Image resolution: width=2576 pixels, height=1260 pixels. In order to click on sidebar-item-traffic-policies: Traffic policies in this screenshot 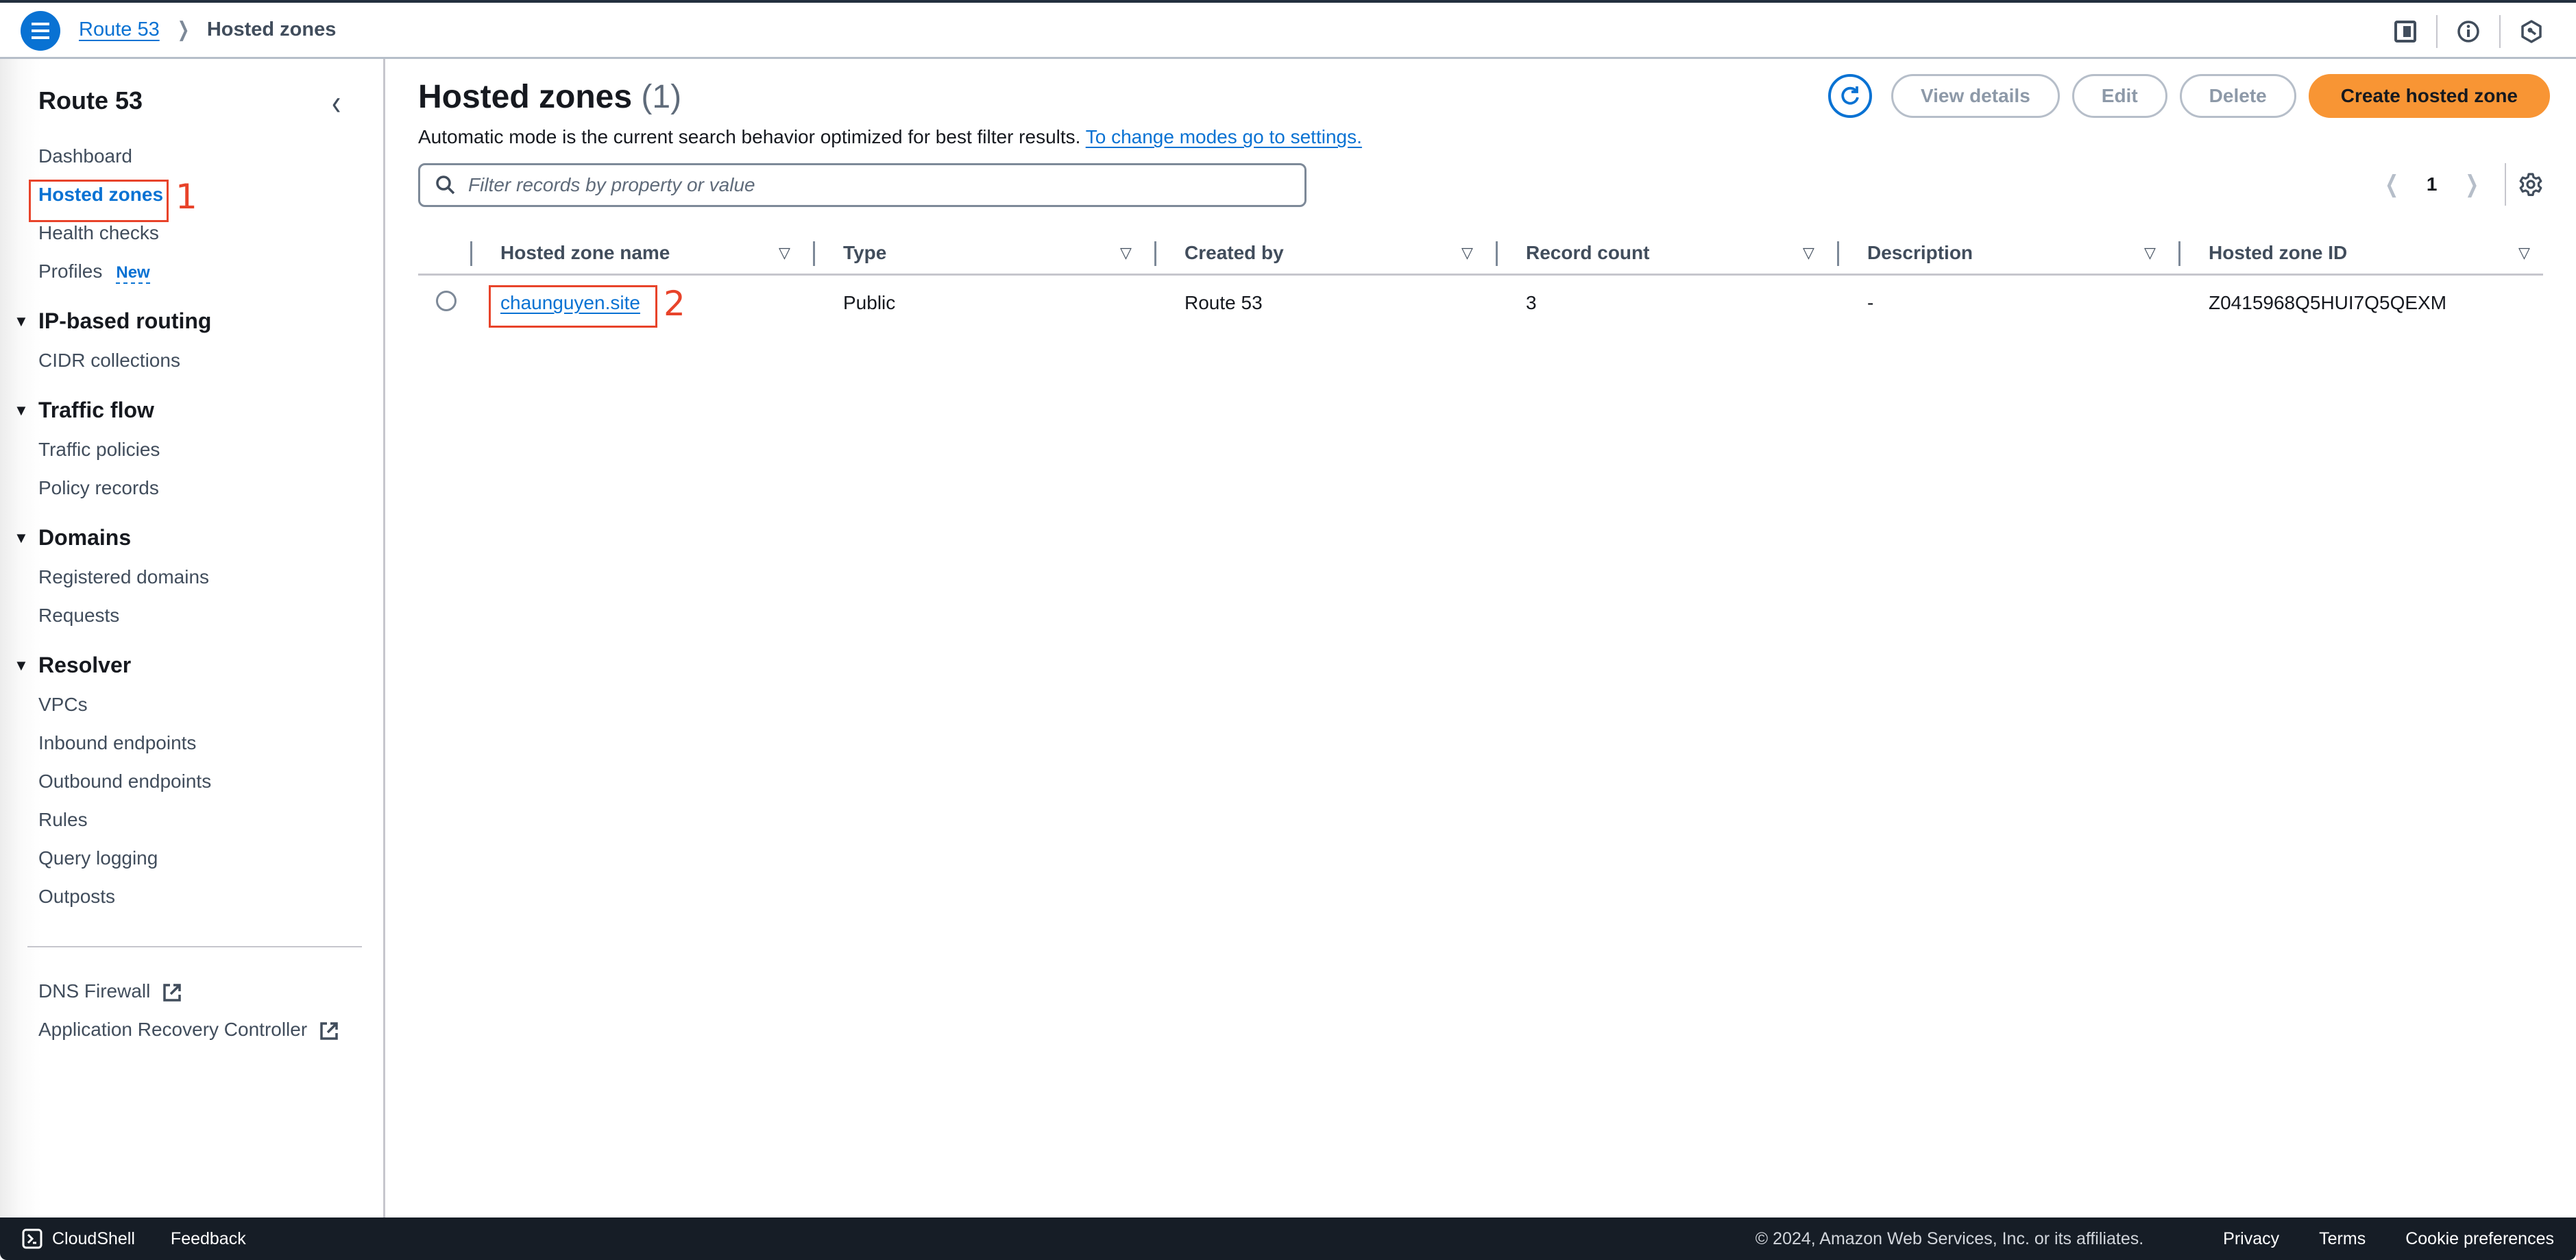, I will do `click(99, 450)`.